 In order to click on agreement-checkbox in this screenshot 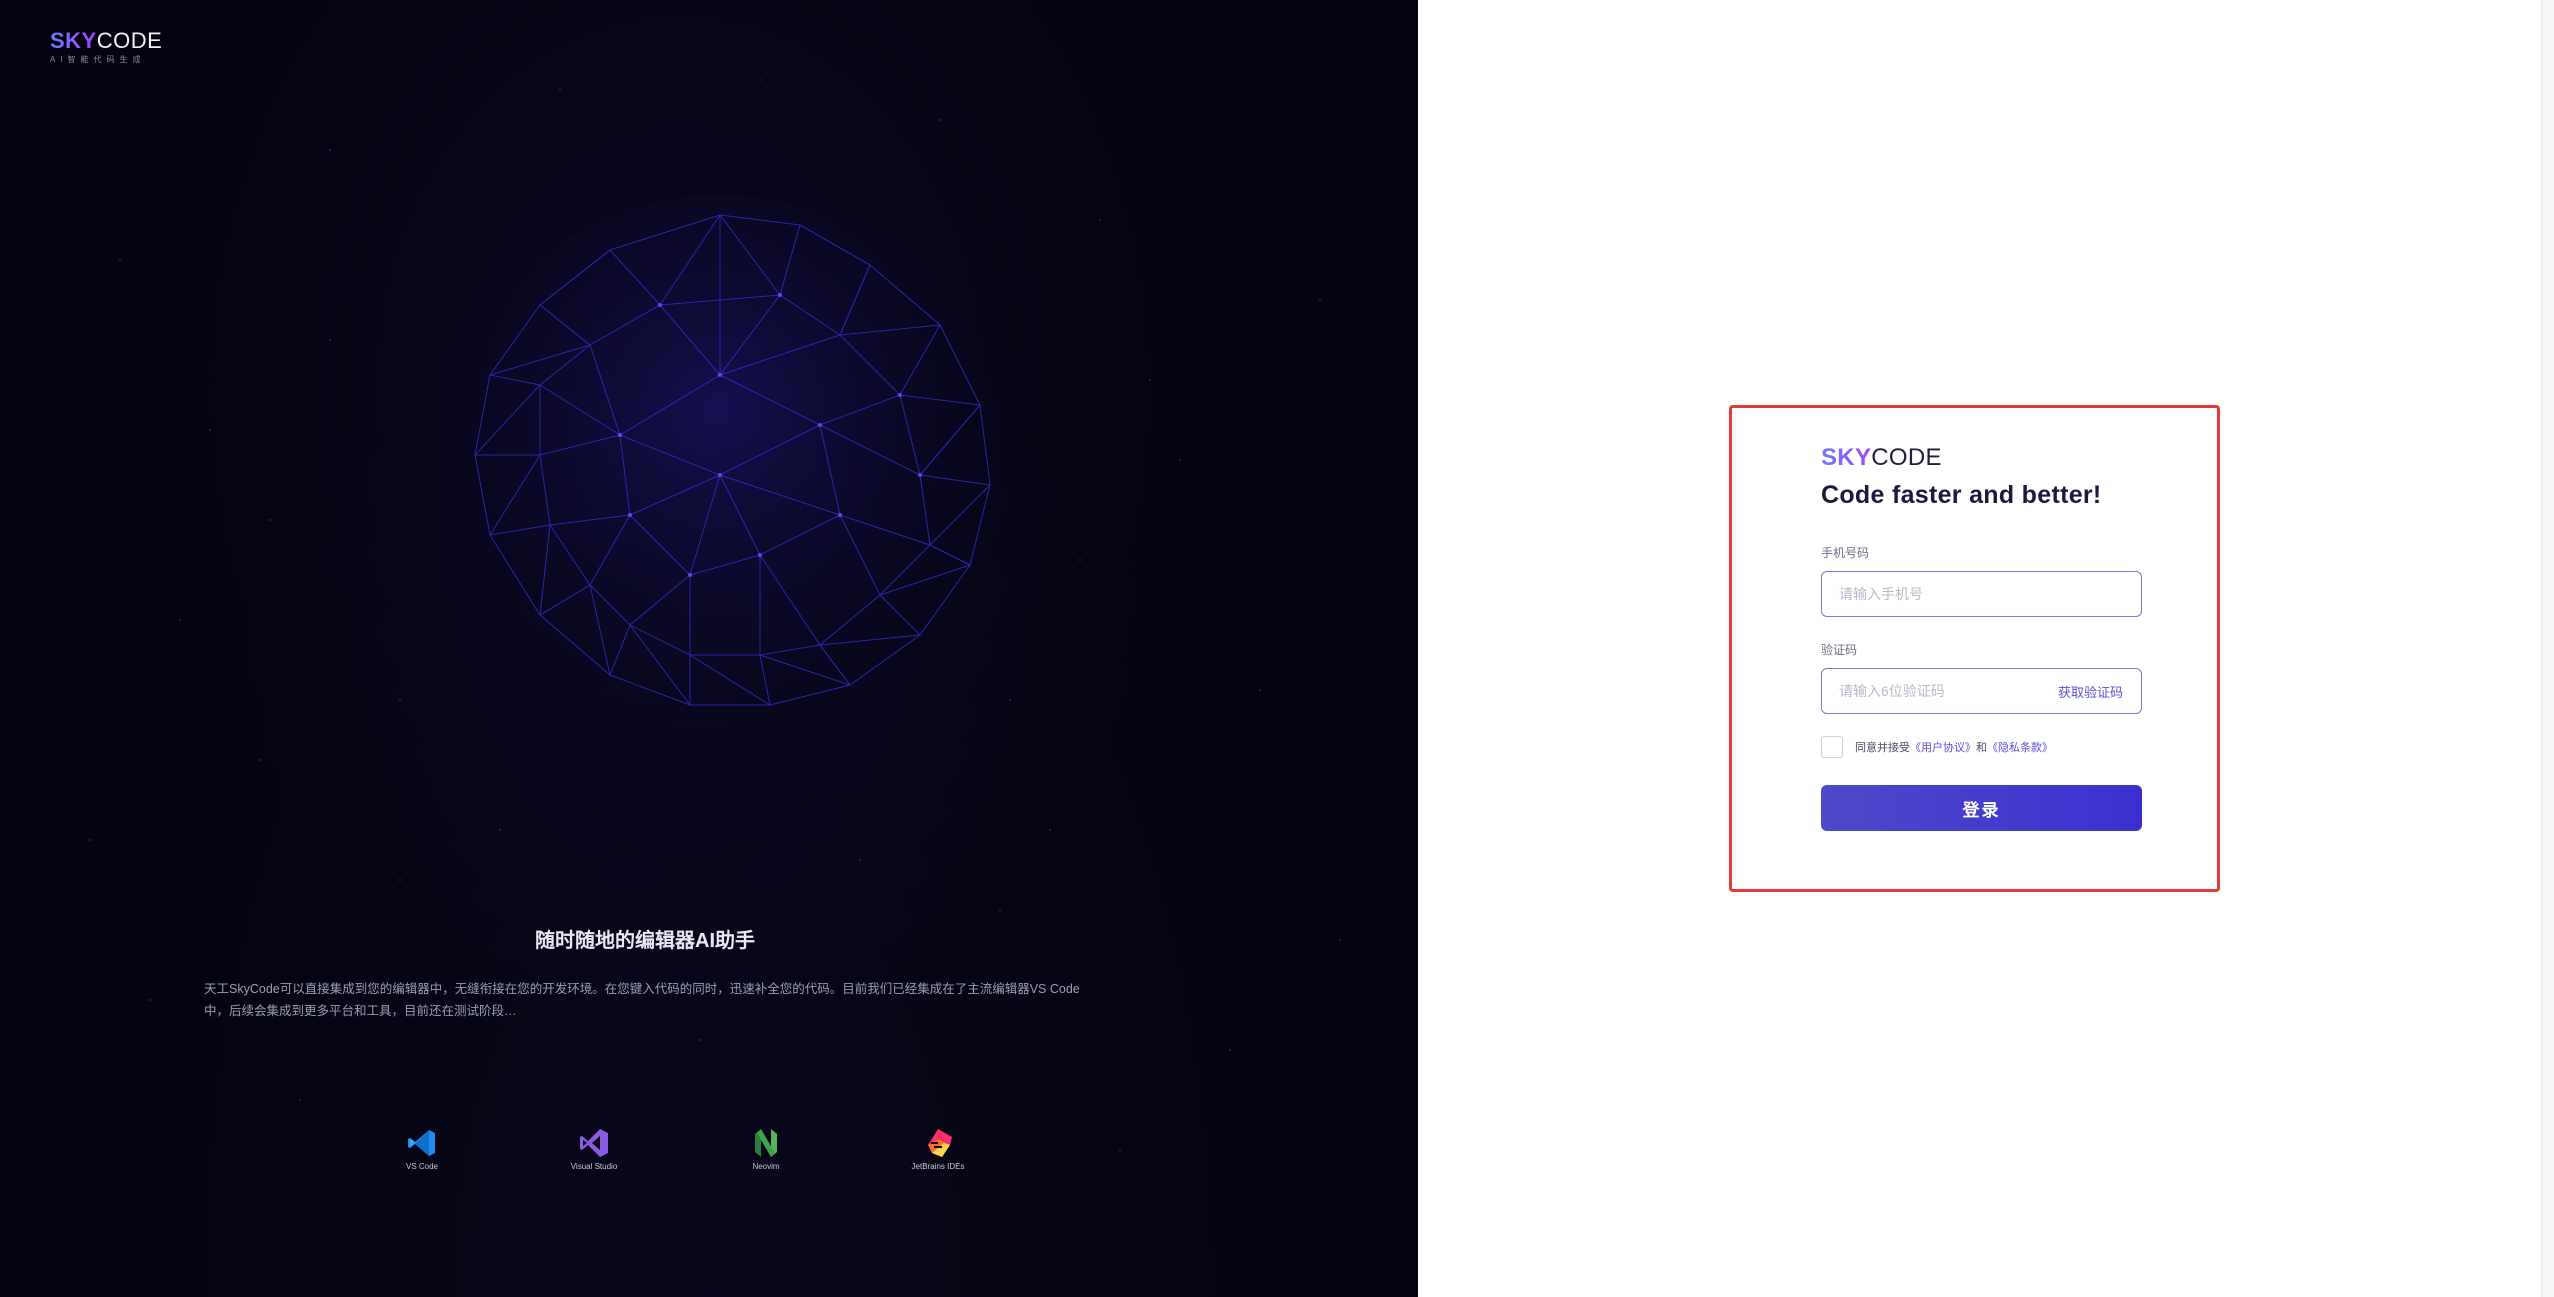, I will do `click(1832, 747)`.